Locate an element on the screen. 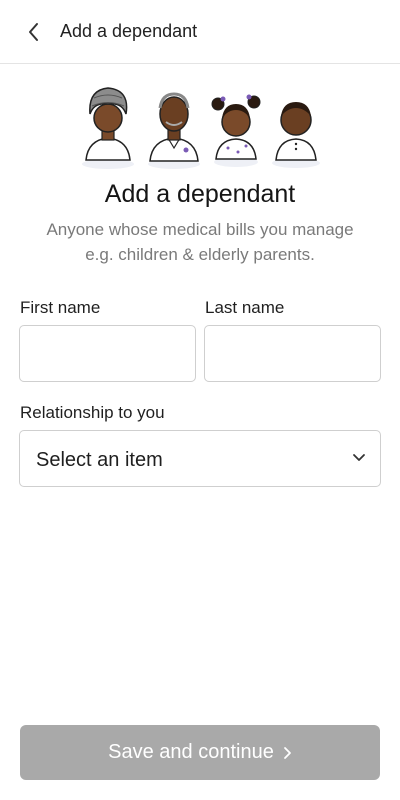  top-bar: Add a dependant is located at coordinates (200, 32).